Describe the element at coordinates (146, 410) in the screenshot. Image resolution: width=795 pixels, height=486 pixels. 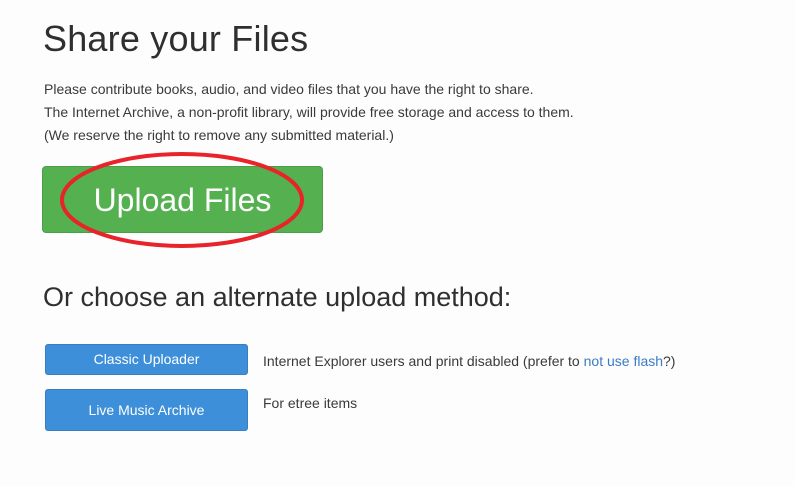
I see `live-music-archive-button: Live Music Archive` at that location.